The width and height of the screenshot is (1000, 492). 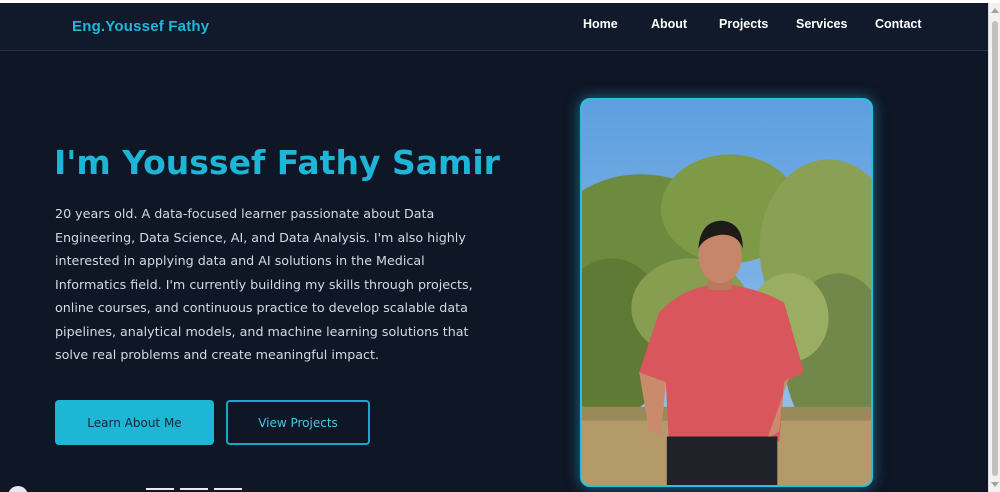 What do you see at coordinates (898, 24) in the screenshot?
I see `nav-link-contact: Contact` at bounding box center [898, 24].